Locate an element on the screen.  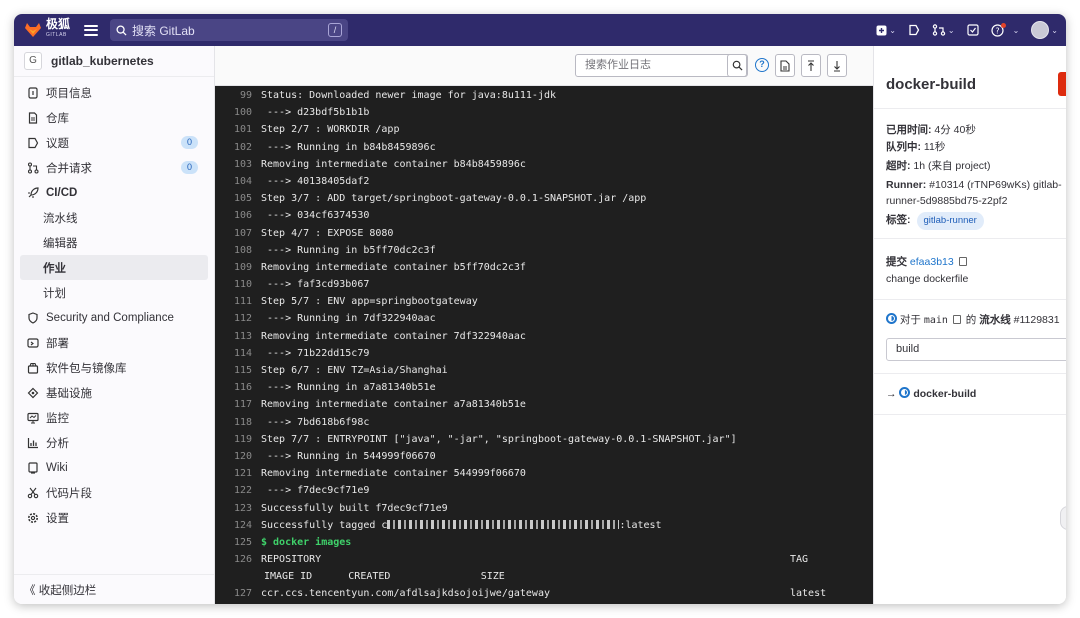
sidebar-item-jobs: 作业 is located at coordinates (114, 267).